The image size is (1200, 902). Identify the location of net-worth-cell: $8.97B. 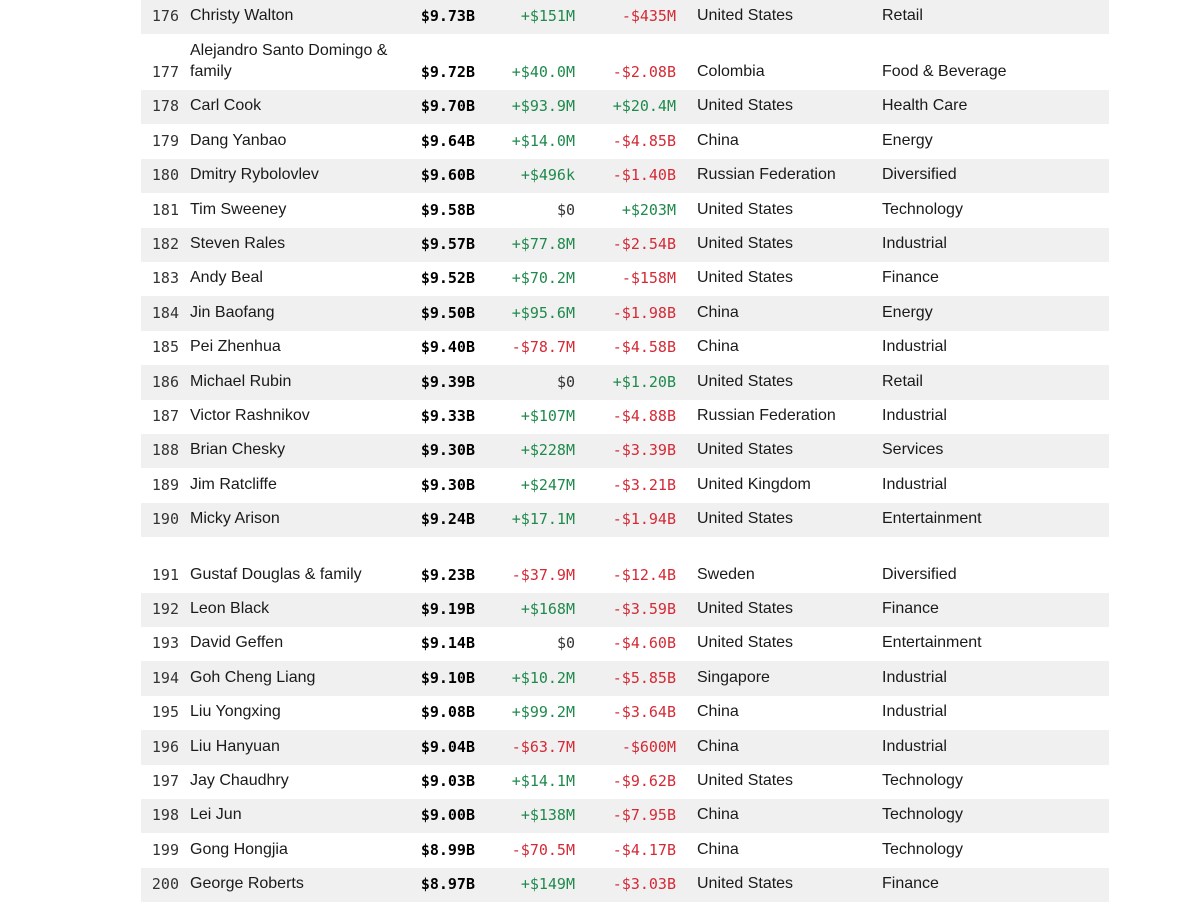
(447, 884).